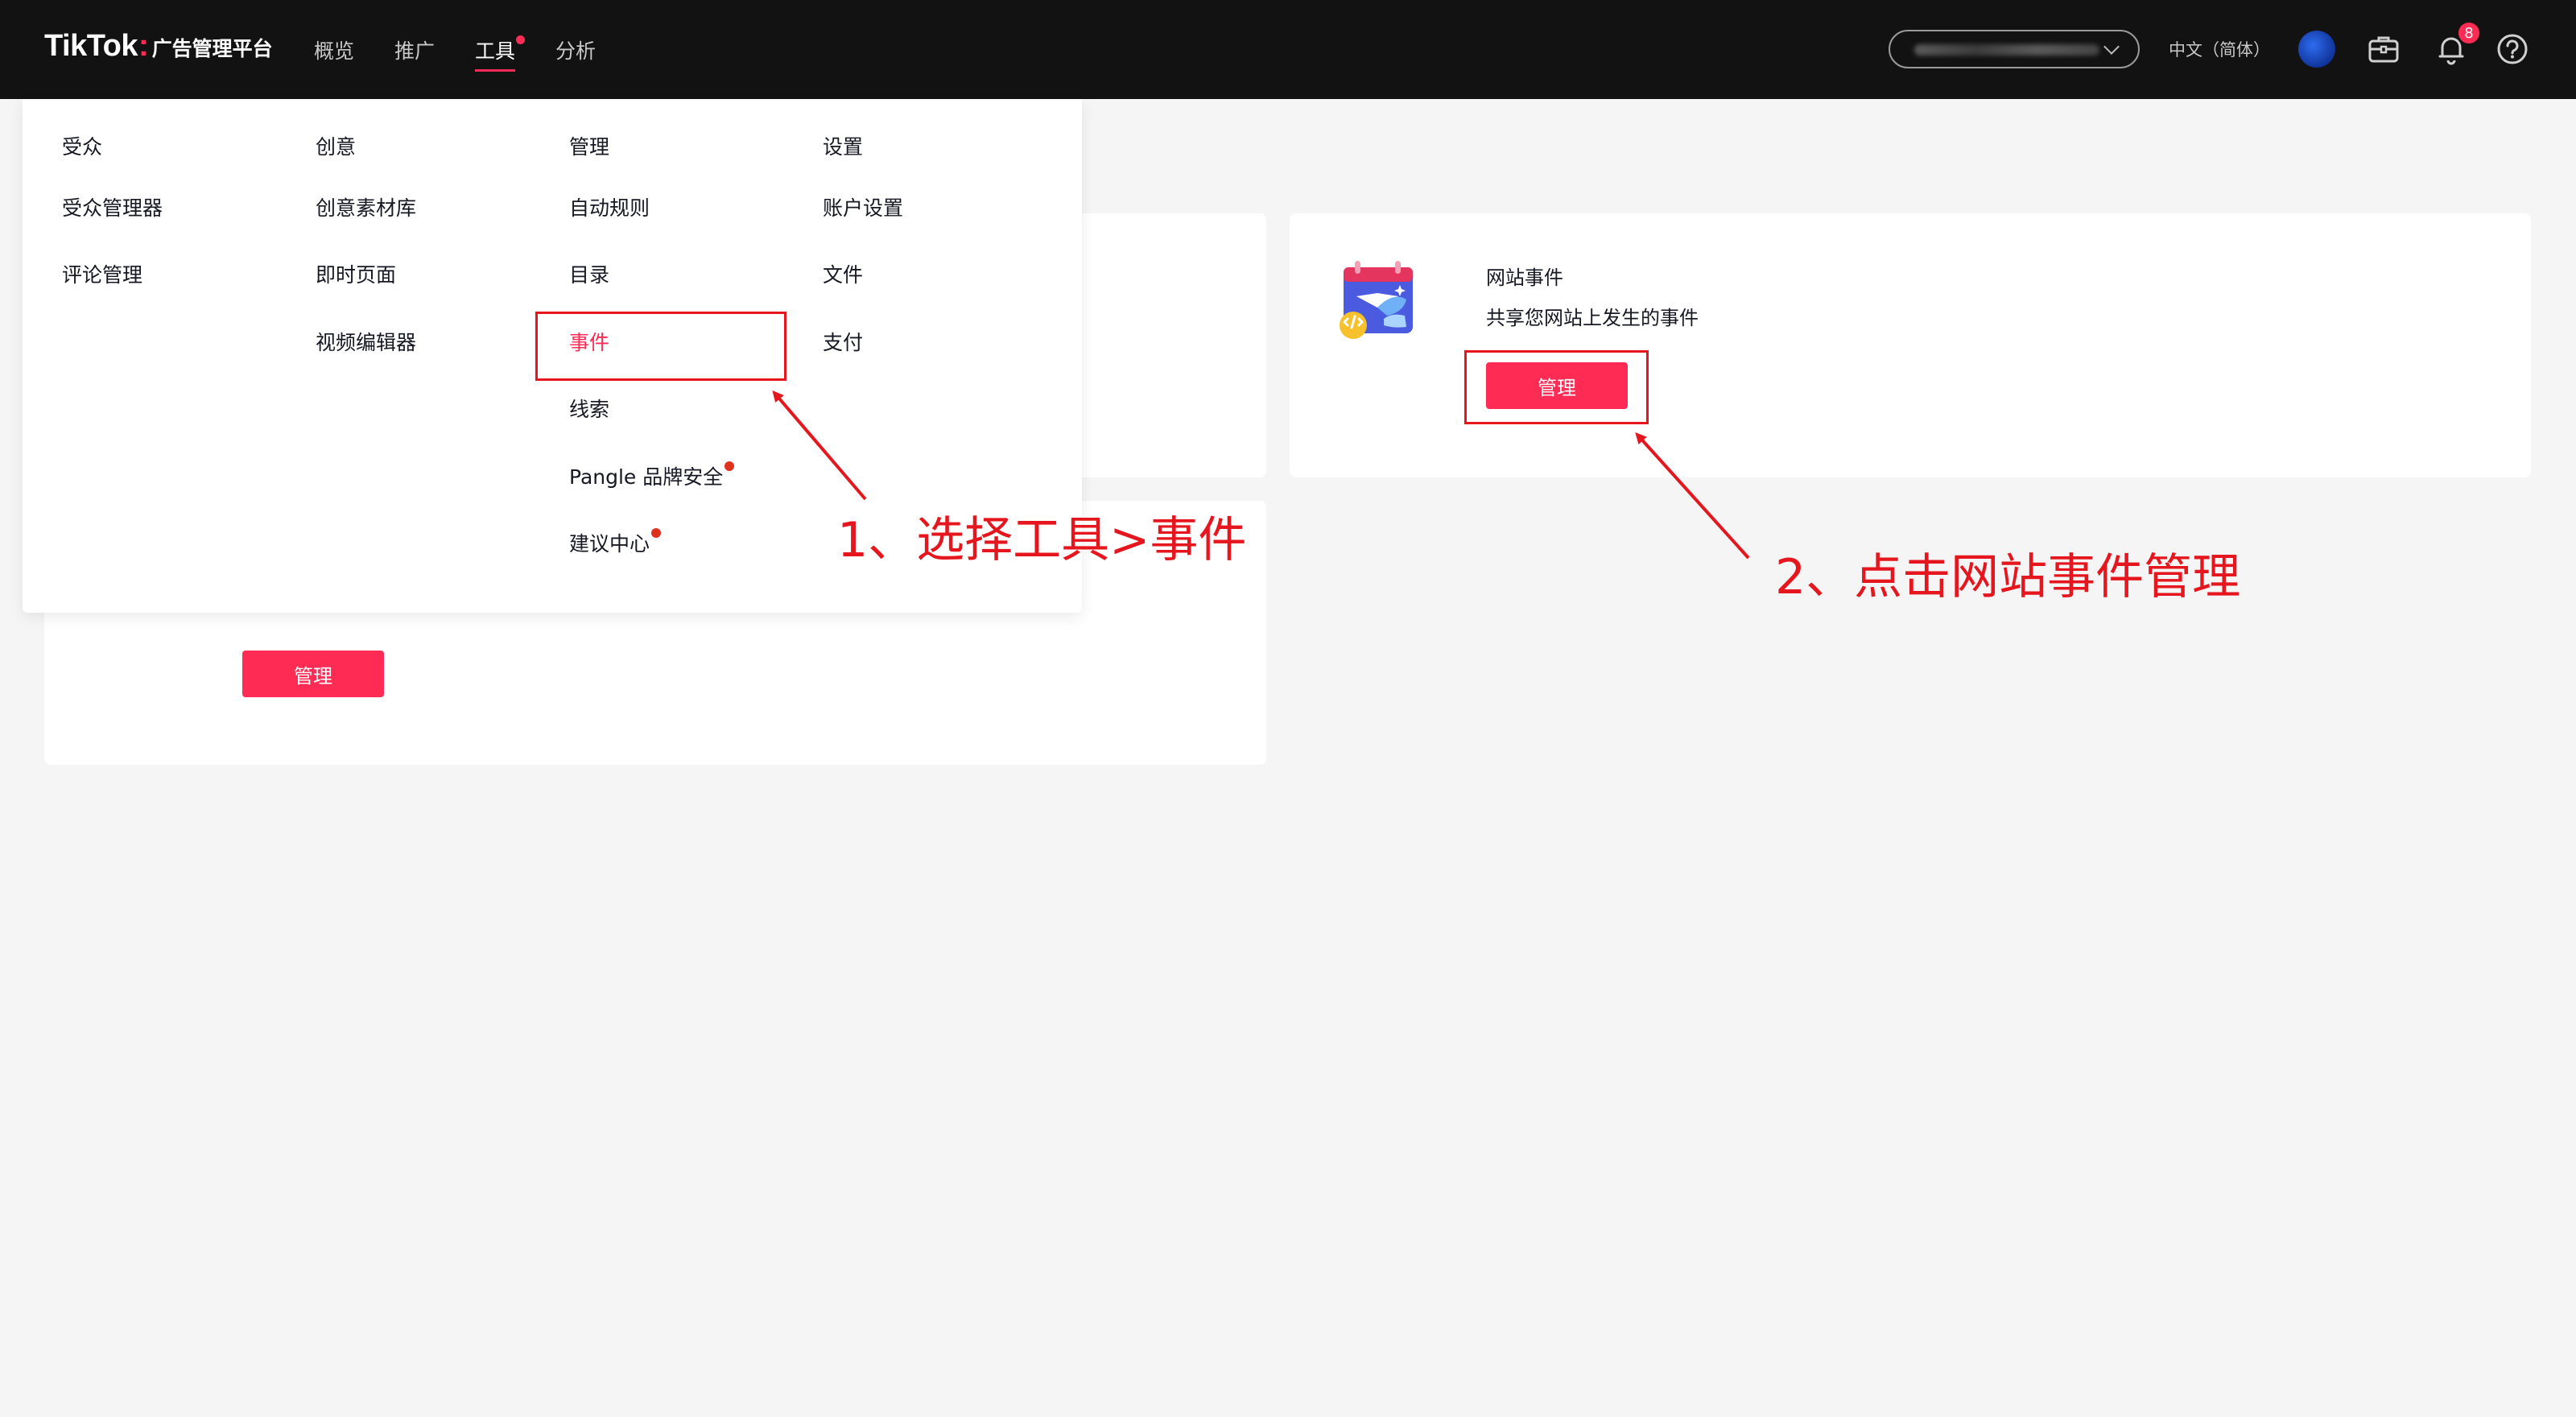 Image resolution: width=2576 pixels, height=1417 pixels. I want to click on menu-item-creative-library: 创意素材库, so click(366, 207).